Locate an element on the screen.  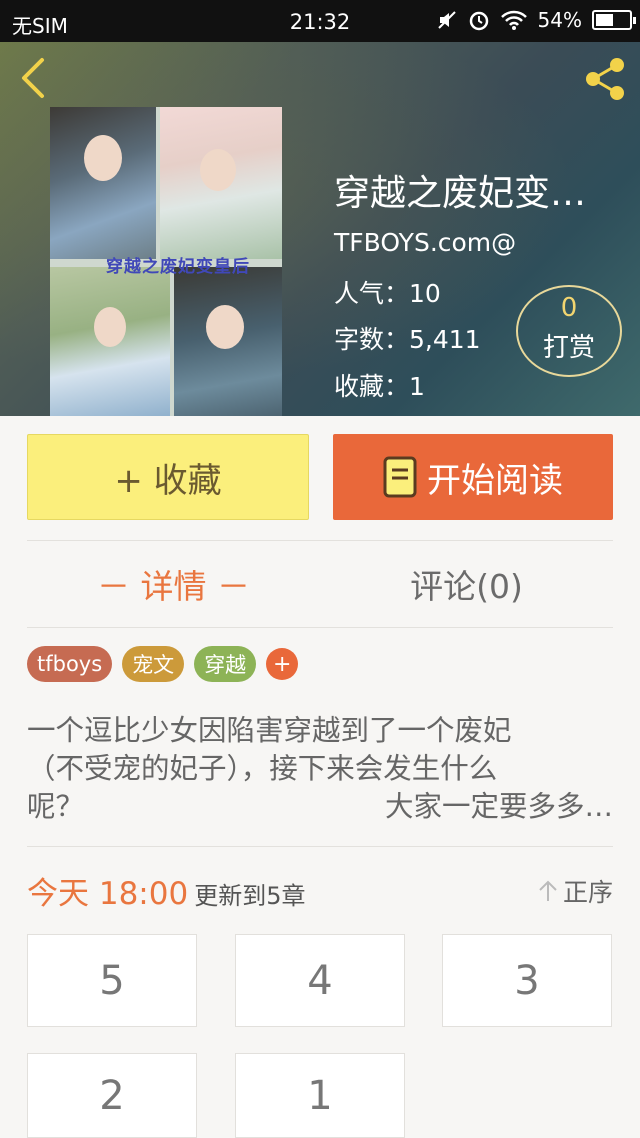
reward-label: 打赏 is located at coordinates (568, 348).